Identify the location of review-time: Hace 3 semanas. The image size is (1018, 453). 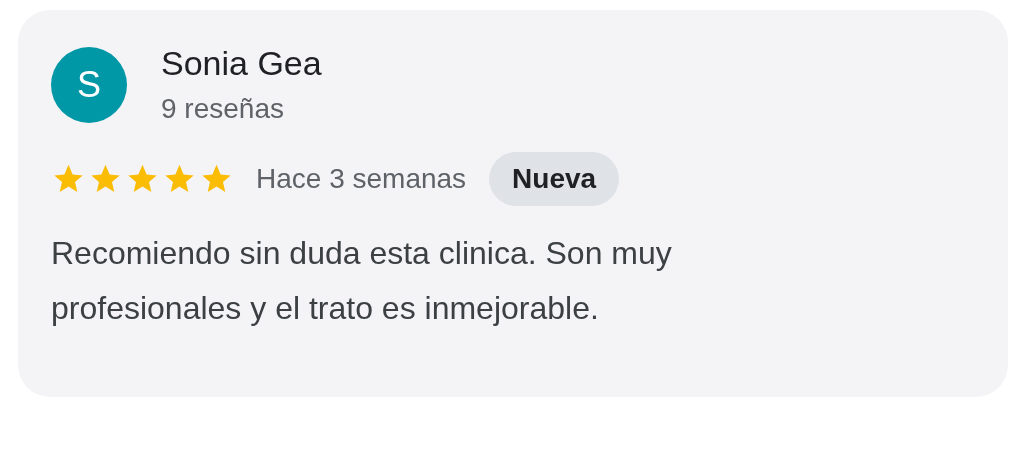
(361, 179).